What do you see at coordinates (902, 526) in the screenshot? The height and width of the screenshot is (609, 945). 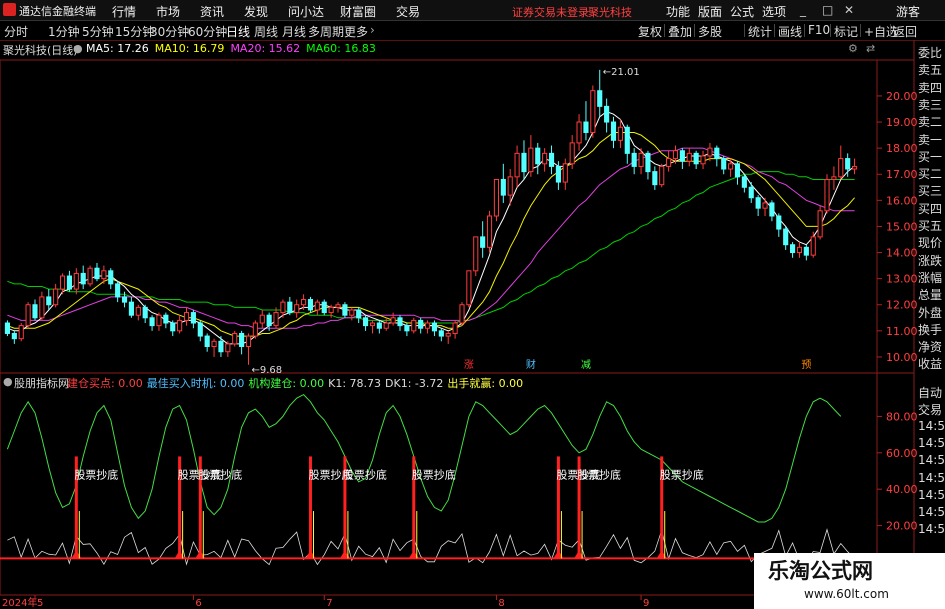 I see `indicator-tick-label: 20.00` at bounding box center [902, 526].